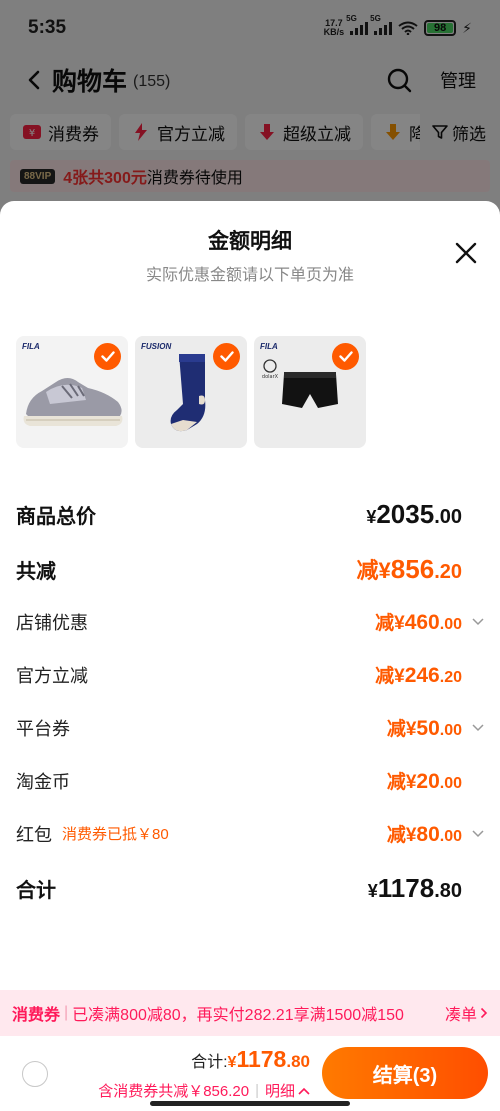 The height and width of the screenshot is (1111, 500). Describe the element at coordinates (36, 1015) in the screenshot. I see `promo-tag: 消费券` at that location.